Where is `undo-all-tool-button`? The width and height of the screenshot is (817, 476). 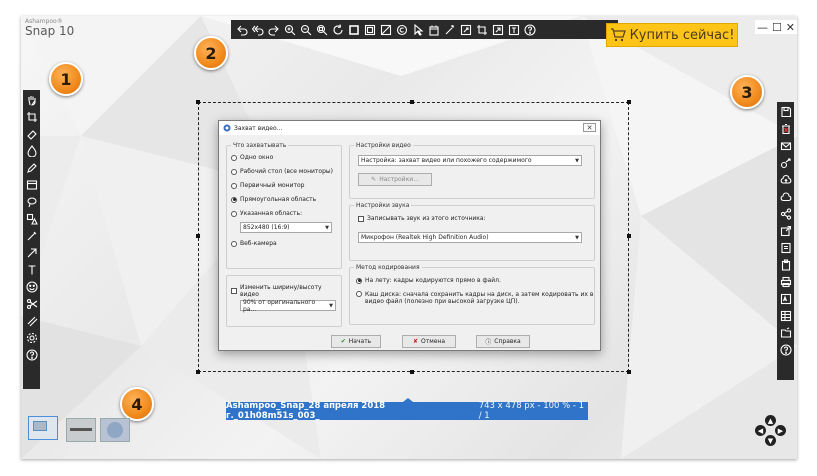
undo-all-tool-button is located at coordinates (257, 29).